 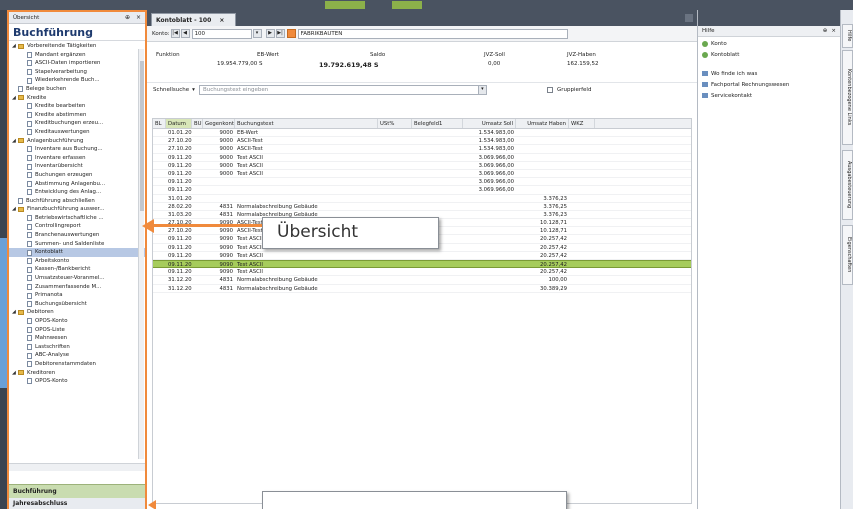 I want to click on help-link: Kontoblatt, so click(x=769, y=54).